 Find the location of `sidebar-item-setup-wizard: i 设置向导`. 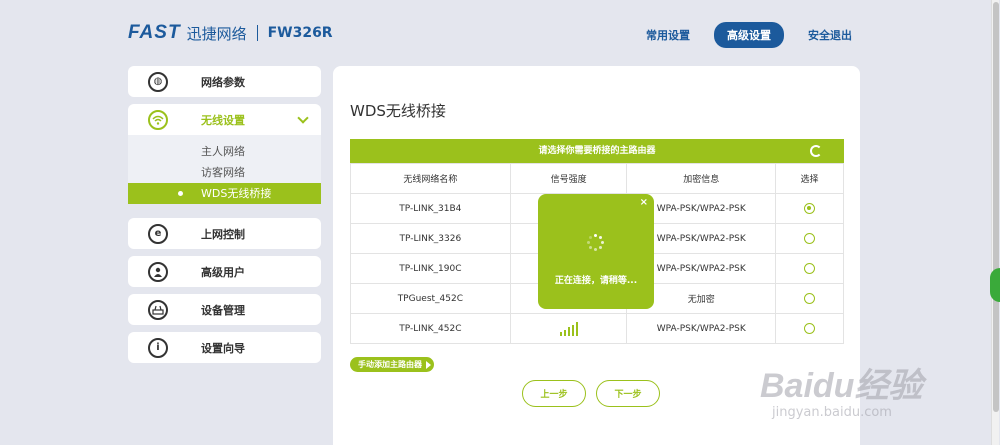

sidebar-item-setup-wizard: i 设置向导 is located at coordinates (224, 347).